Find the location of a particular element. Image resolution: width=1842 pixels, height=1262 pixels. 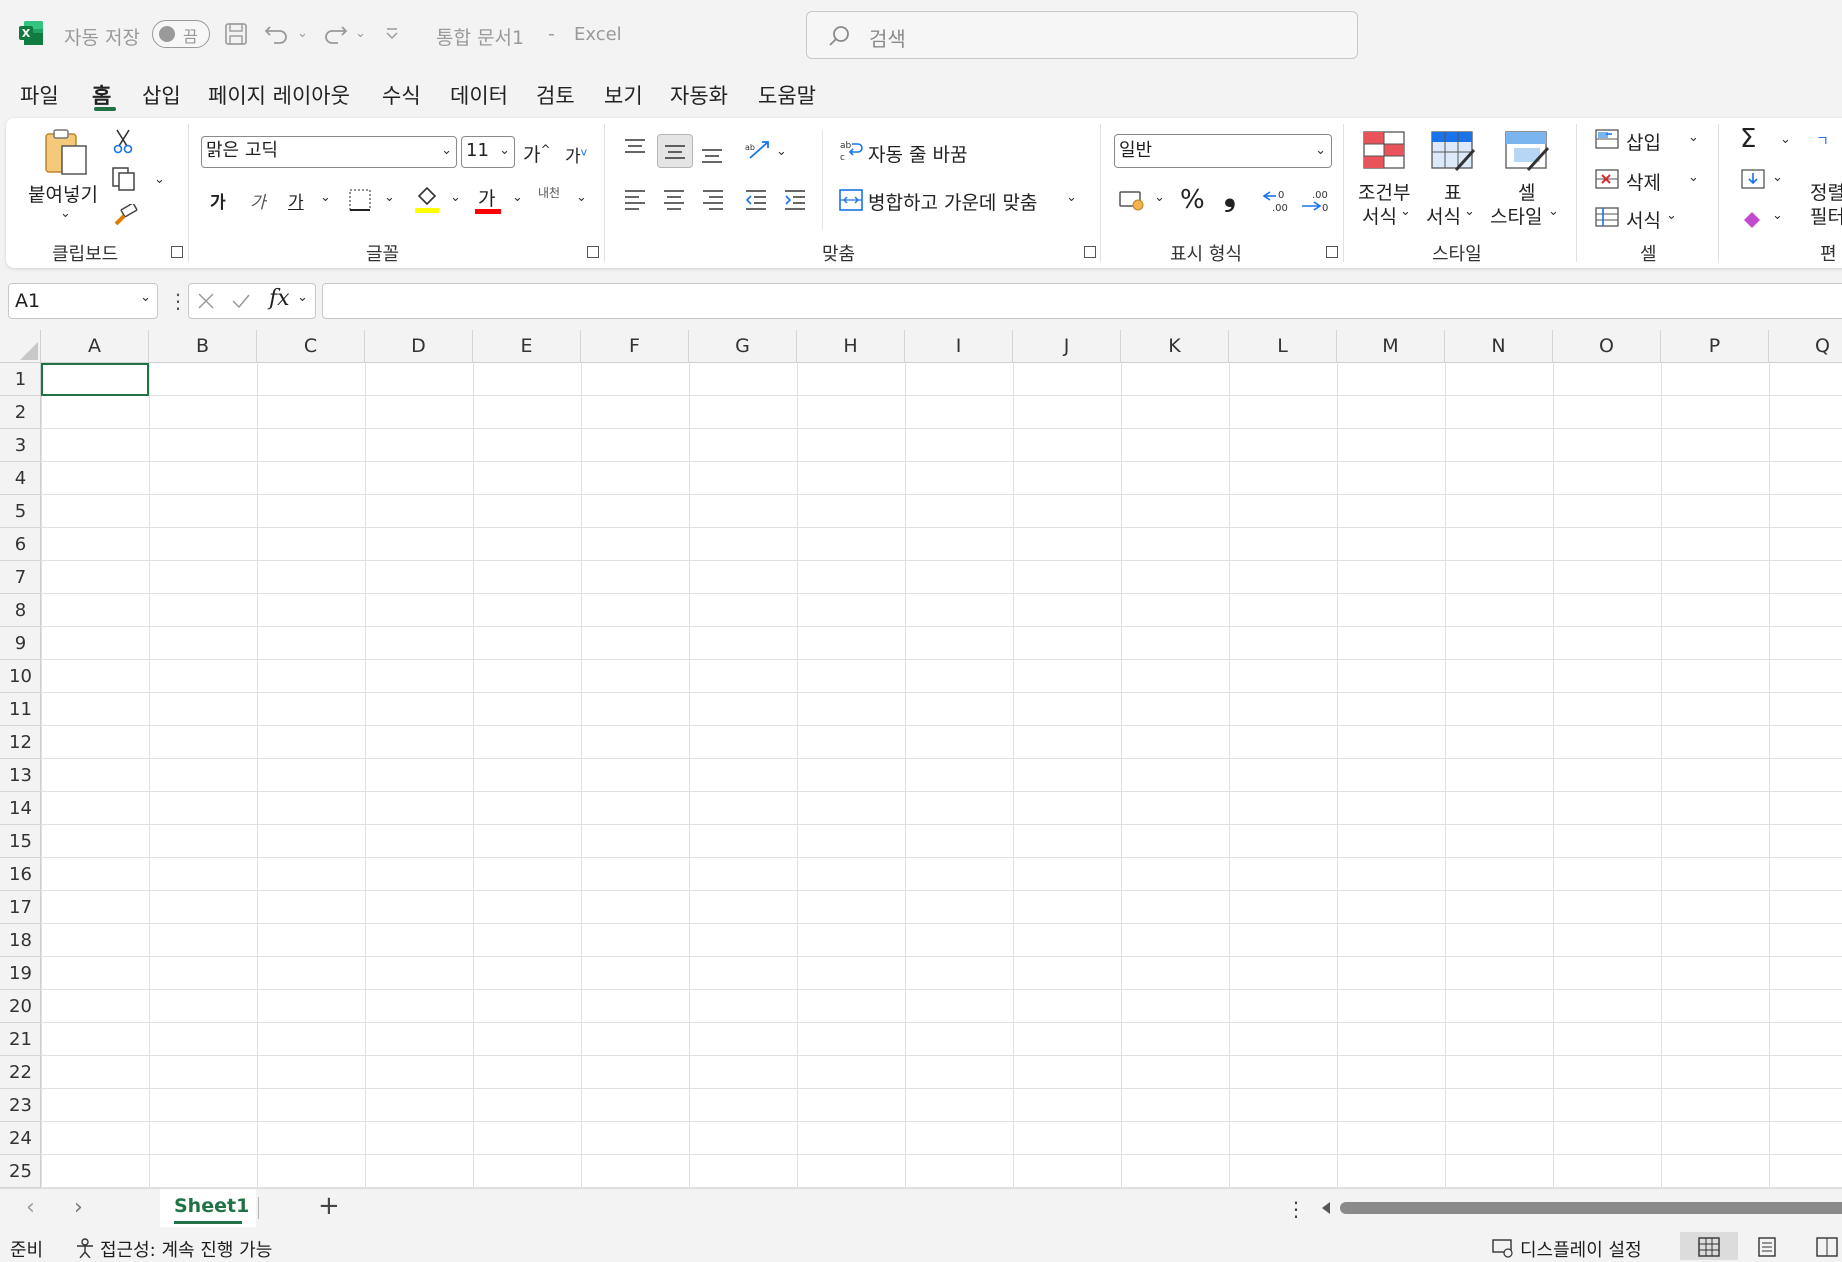

cell-styles-dropdown-icon: ⌄ is located at coordinates (1553, 211).